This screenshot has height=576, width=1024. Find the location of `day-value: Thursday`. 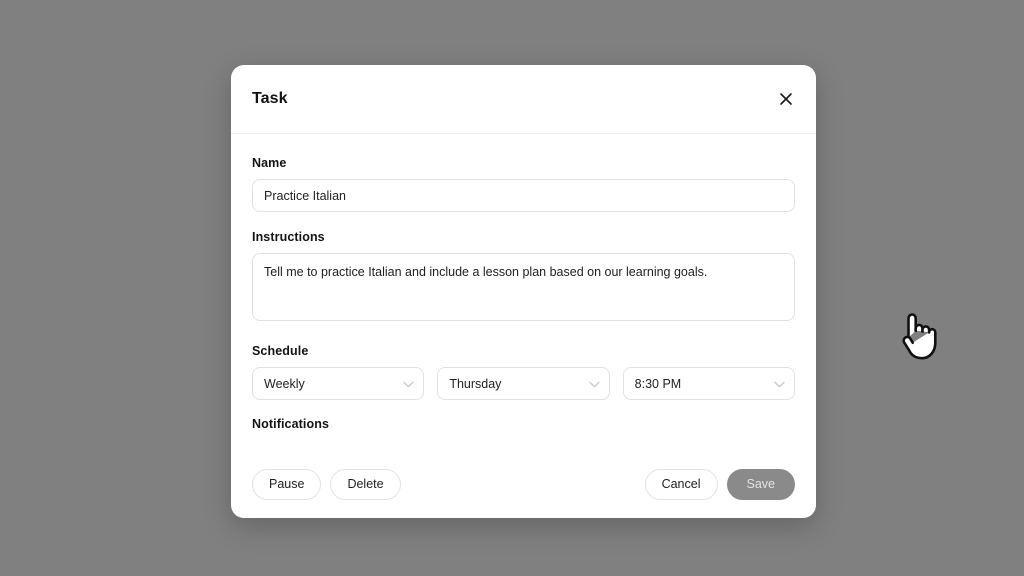

day-value: Thursday is located at coordinates (475, 383).